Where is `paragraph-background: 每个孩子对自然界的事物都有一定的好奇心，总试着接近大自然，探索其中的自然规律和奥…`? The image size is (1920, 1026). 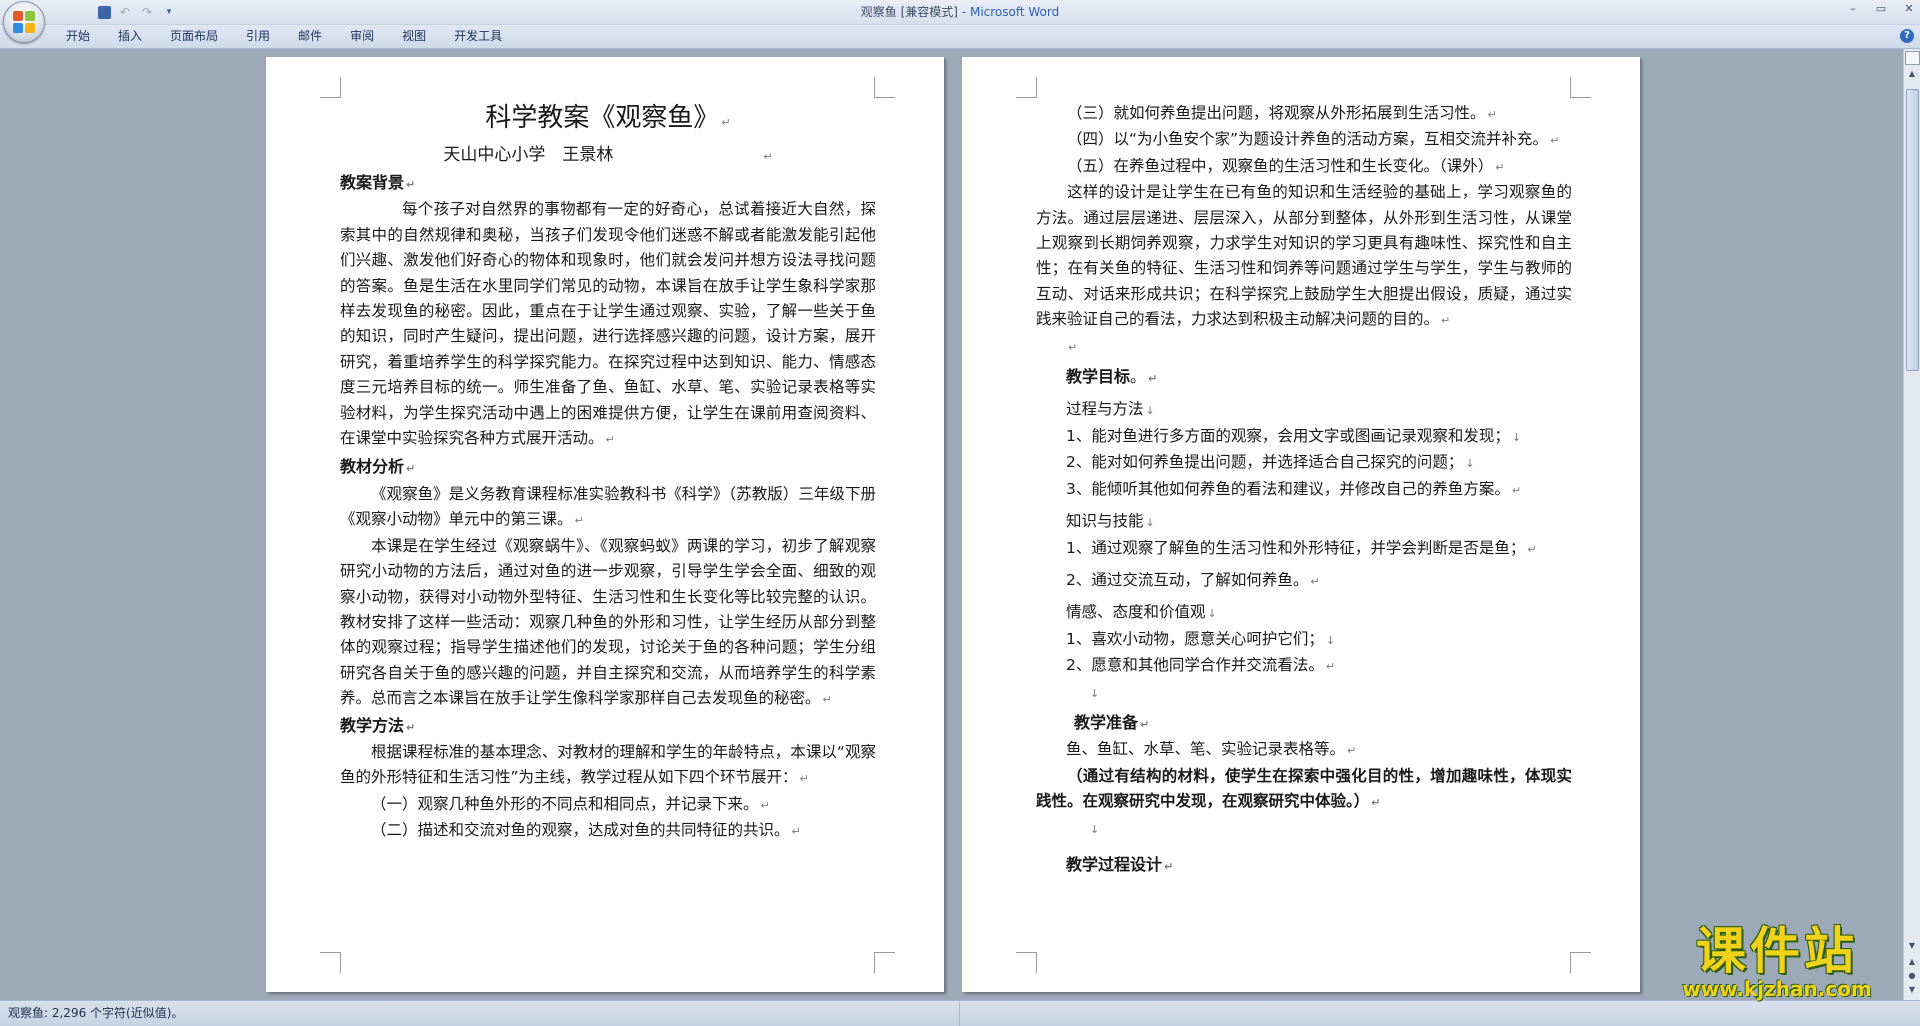
paragraph-background: 每个孩子对自然界的事物都有一定的好奇心，总试着接近大自然，探索其中的自然规律和奥… is located at coordinates (608, 324).